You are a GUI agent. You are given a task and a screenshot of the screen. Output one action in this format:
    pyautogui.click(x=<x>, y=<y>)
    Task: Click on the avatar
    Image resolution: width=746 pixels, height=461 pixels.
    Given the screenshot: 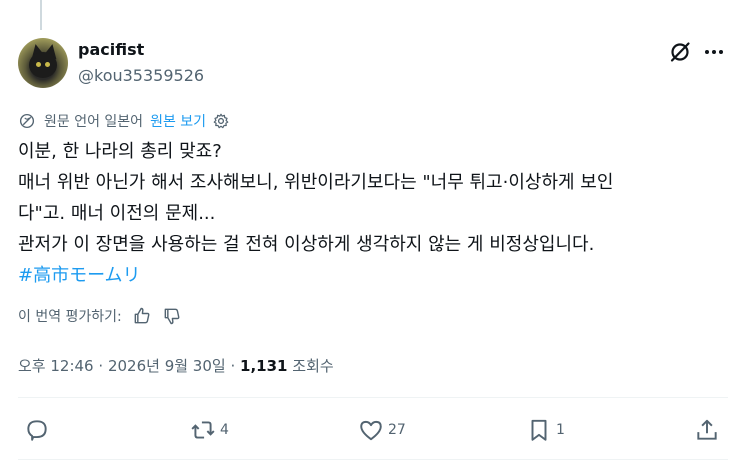 What is the action you would take?
    pyautogui.click(x=43, y=63)
    